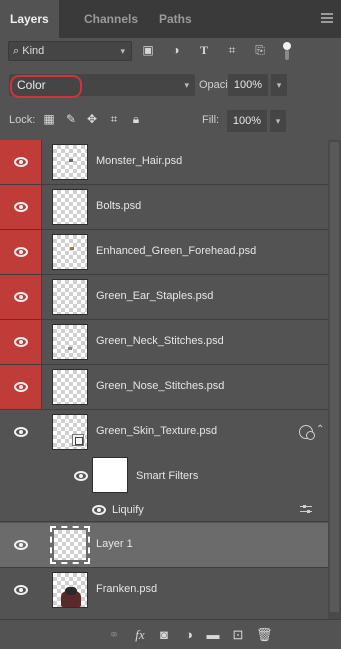 The width and height of the screenshot is (341, 649). Describe the element at coordinates (114, 544) in the screenshot. I see `layer-name: Layer 1` at that location.